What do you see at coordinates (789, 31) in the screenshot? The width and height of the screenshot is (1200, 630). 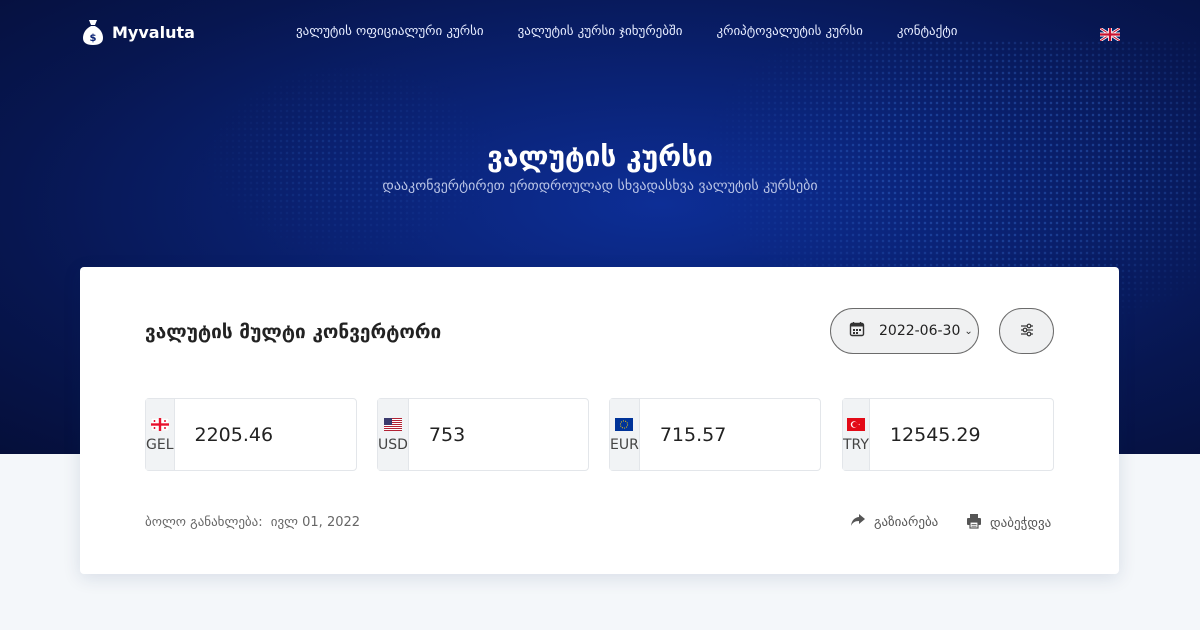 I see `nav-crypto-rates: კრიპტოვალუტის კურსი` at bounding box center [789, 31].